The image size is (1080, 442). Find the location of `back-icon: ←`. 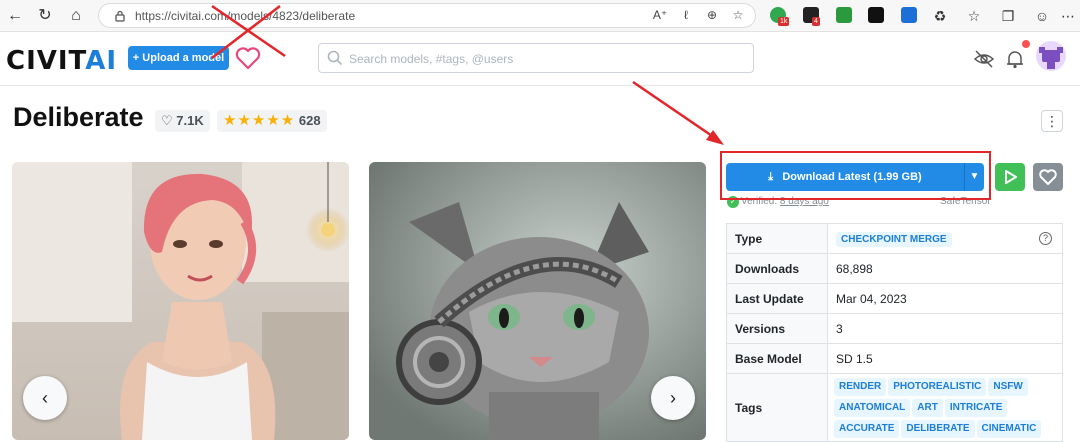

back-icon: ← is located at coordinates (15, 16).